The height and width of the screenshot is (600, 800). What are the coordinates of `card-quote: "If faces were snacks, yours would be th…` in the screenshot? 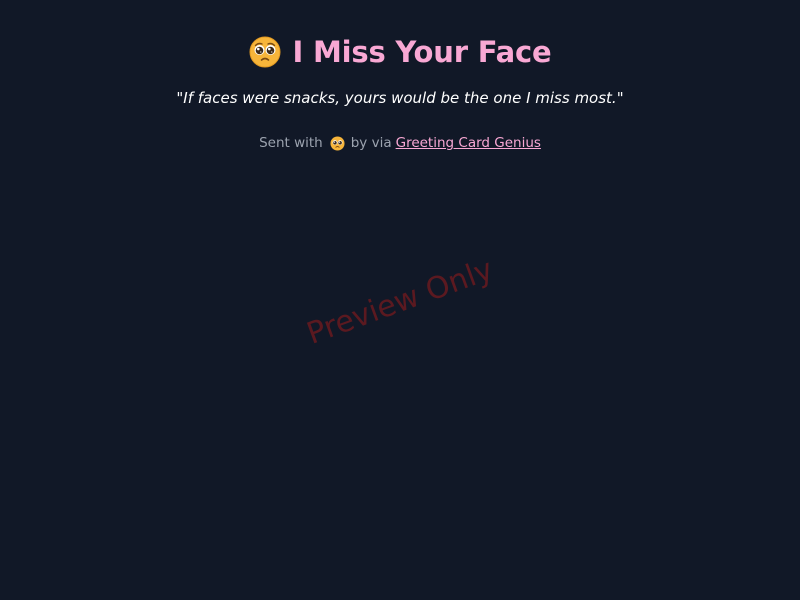 It's located at (400, 98).